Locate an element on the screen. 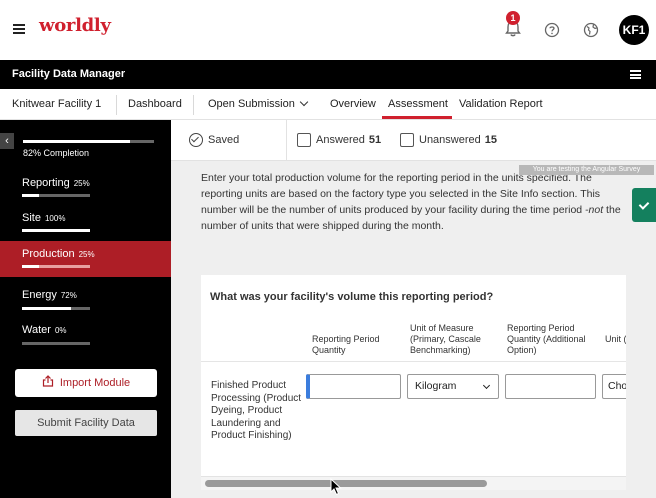 The height and width of the screenshot is (498, 656). horizontal-scrollbar is located at coordinates (413, 483).